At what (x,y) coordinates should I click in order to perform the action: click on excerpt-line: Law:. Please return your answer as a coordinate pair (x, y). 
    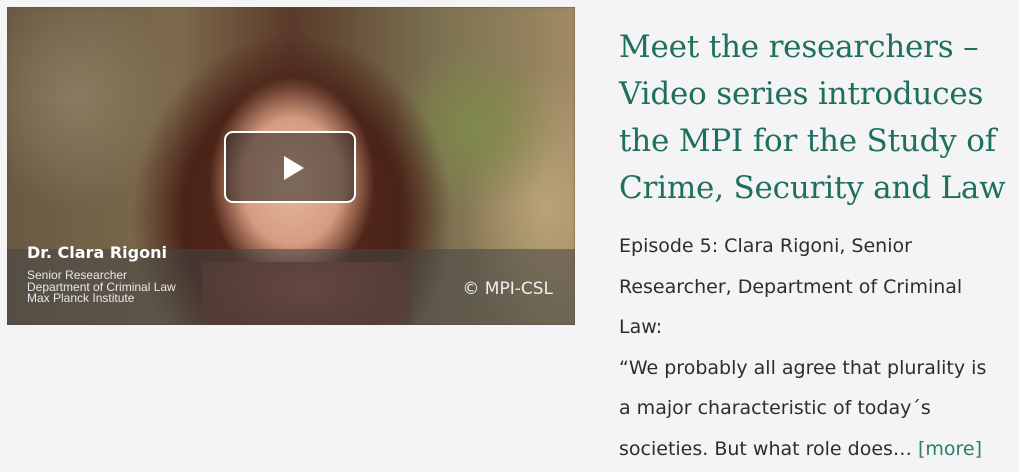
    Looking at the image, I should click on (641, 327).